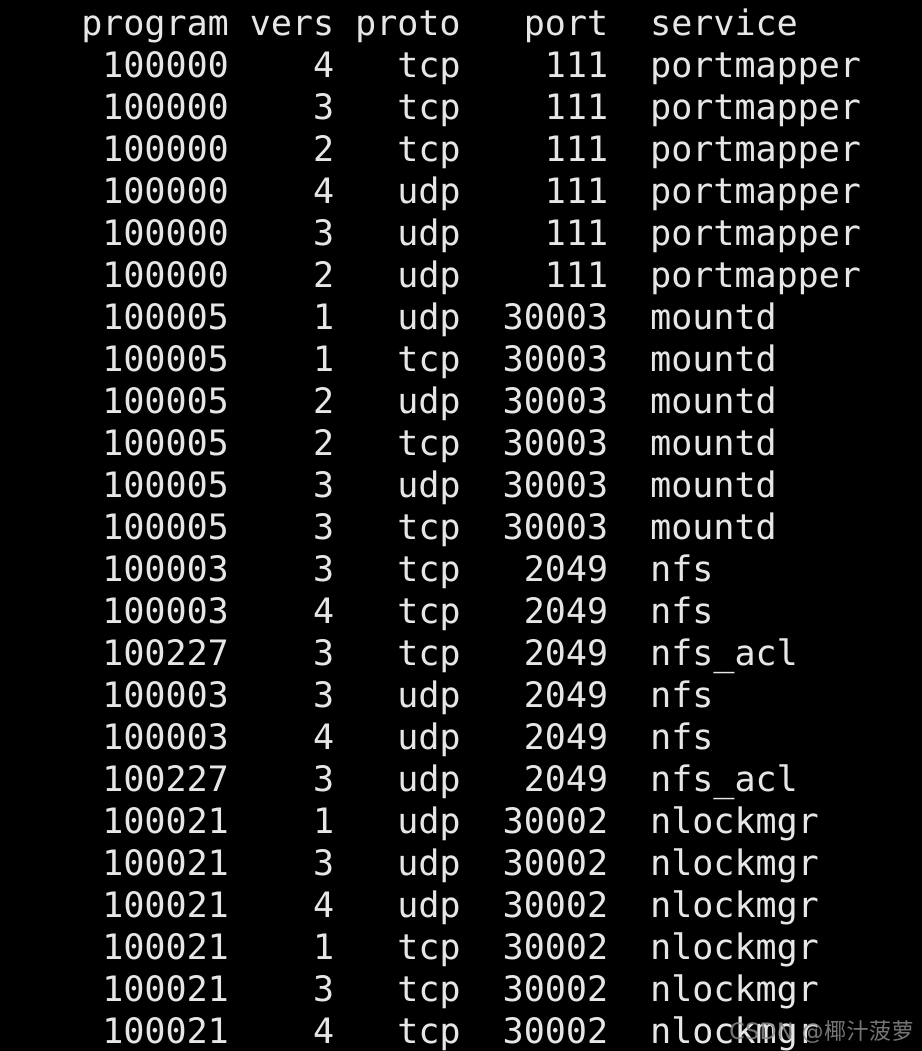 The width and height of the screenshot is (922, 1051). I want to click on table-row: 100021 3 tcp 30002 nlockmgr, so click(418, 990).